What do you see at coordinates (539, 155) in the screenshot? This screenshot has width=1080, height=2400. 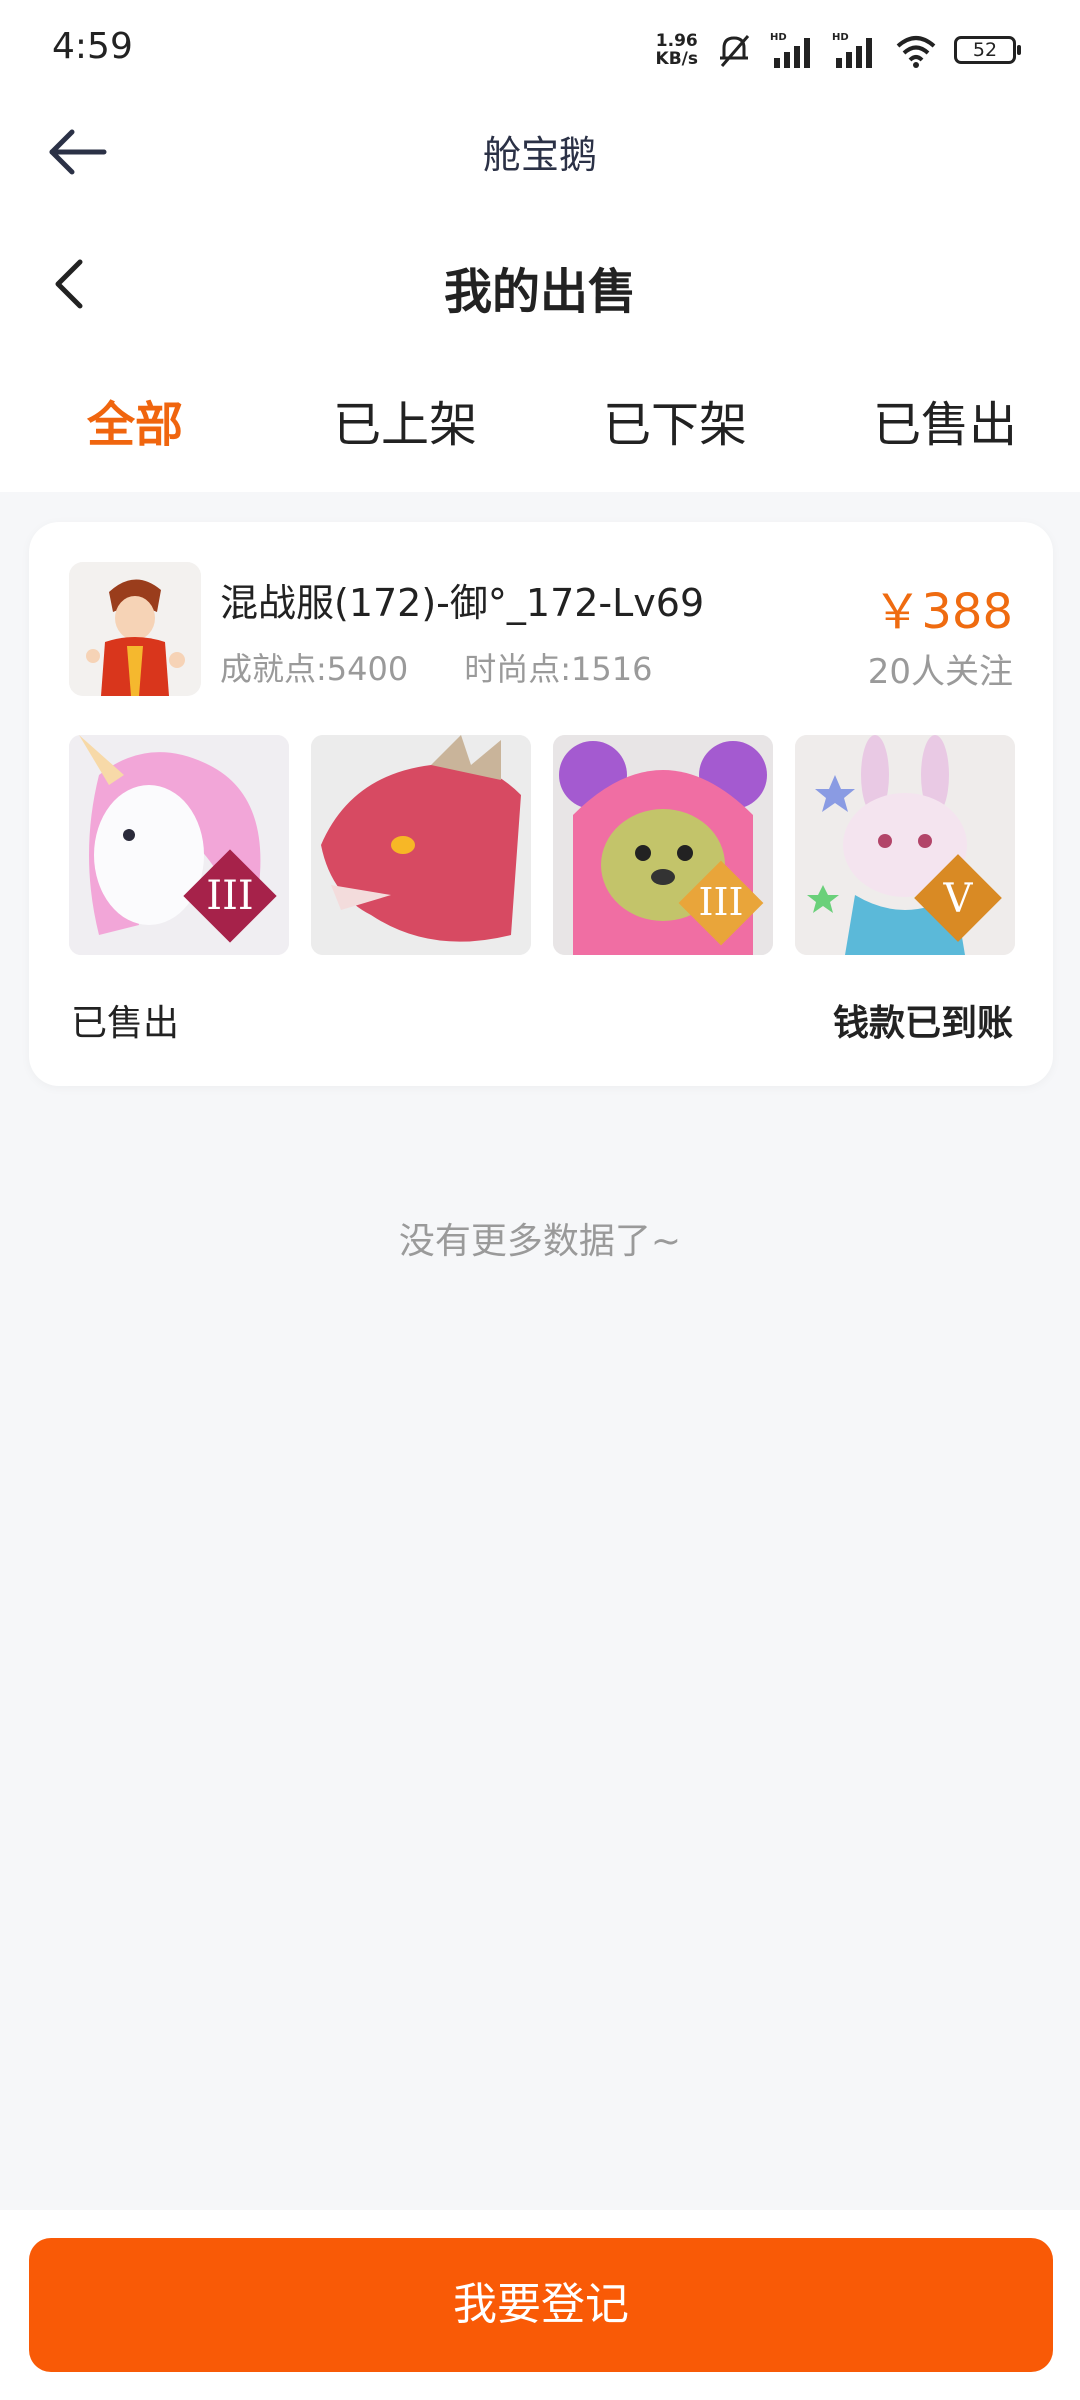 I see `app-title: 舱宝鹅` at bounding box center [539, 155].